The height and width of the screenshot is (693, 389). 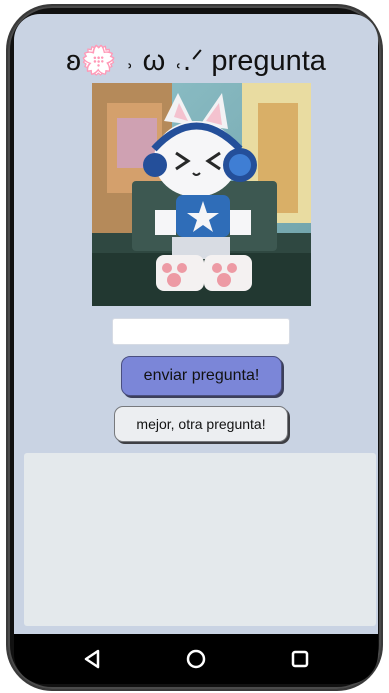 I want to click on home-icon, so click(x=196, y=659).